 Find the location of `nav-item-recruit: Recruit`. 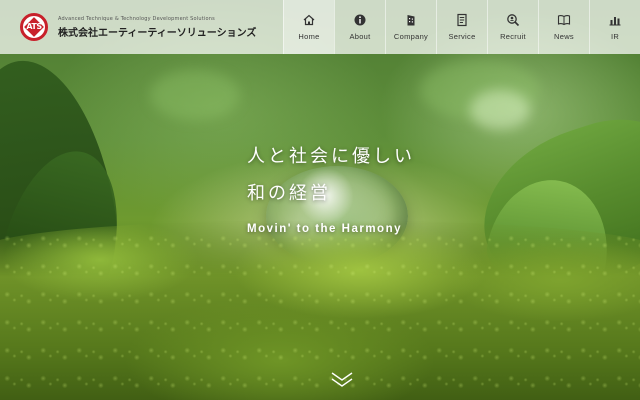

nav-item-recruit: Recruit is located at coordinates (512, 27).